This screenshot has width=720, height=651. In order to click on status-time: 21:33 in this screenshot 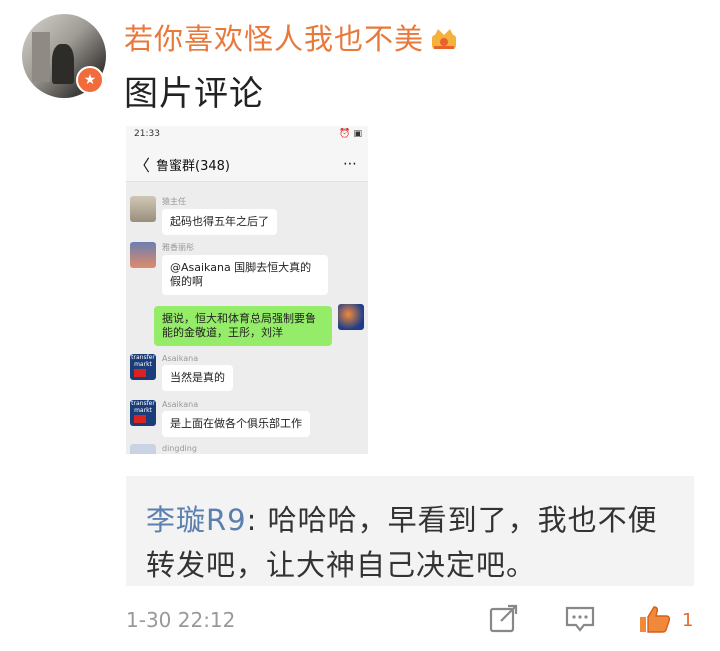, I will do `click(147, 134)`.